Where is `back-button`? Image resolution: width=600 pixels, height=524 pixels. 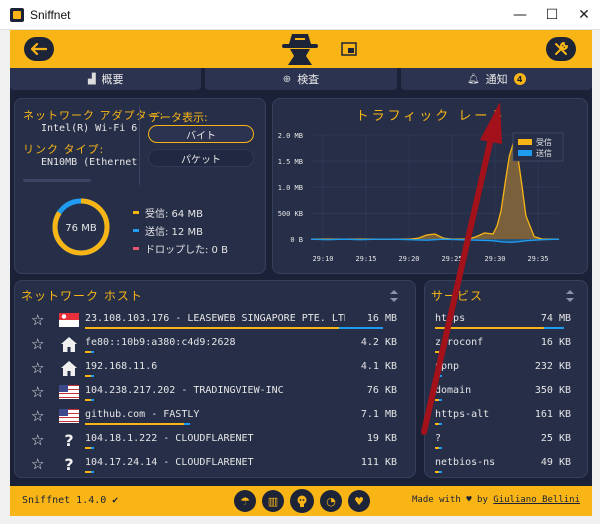 back-button is located at coordinates (39, 49).